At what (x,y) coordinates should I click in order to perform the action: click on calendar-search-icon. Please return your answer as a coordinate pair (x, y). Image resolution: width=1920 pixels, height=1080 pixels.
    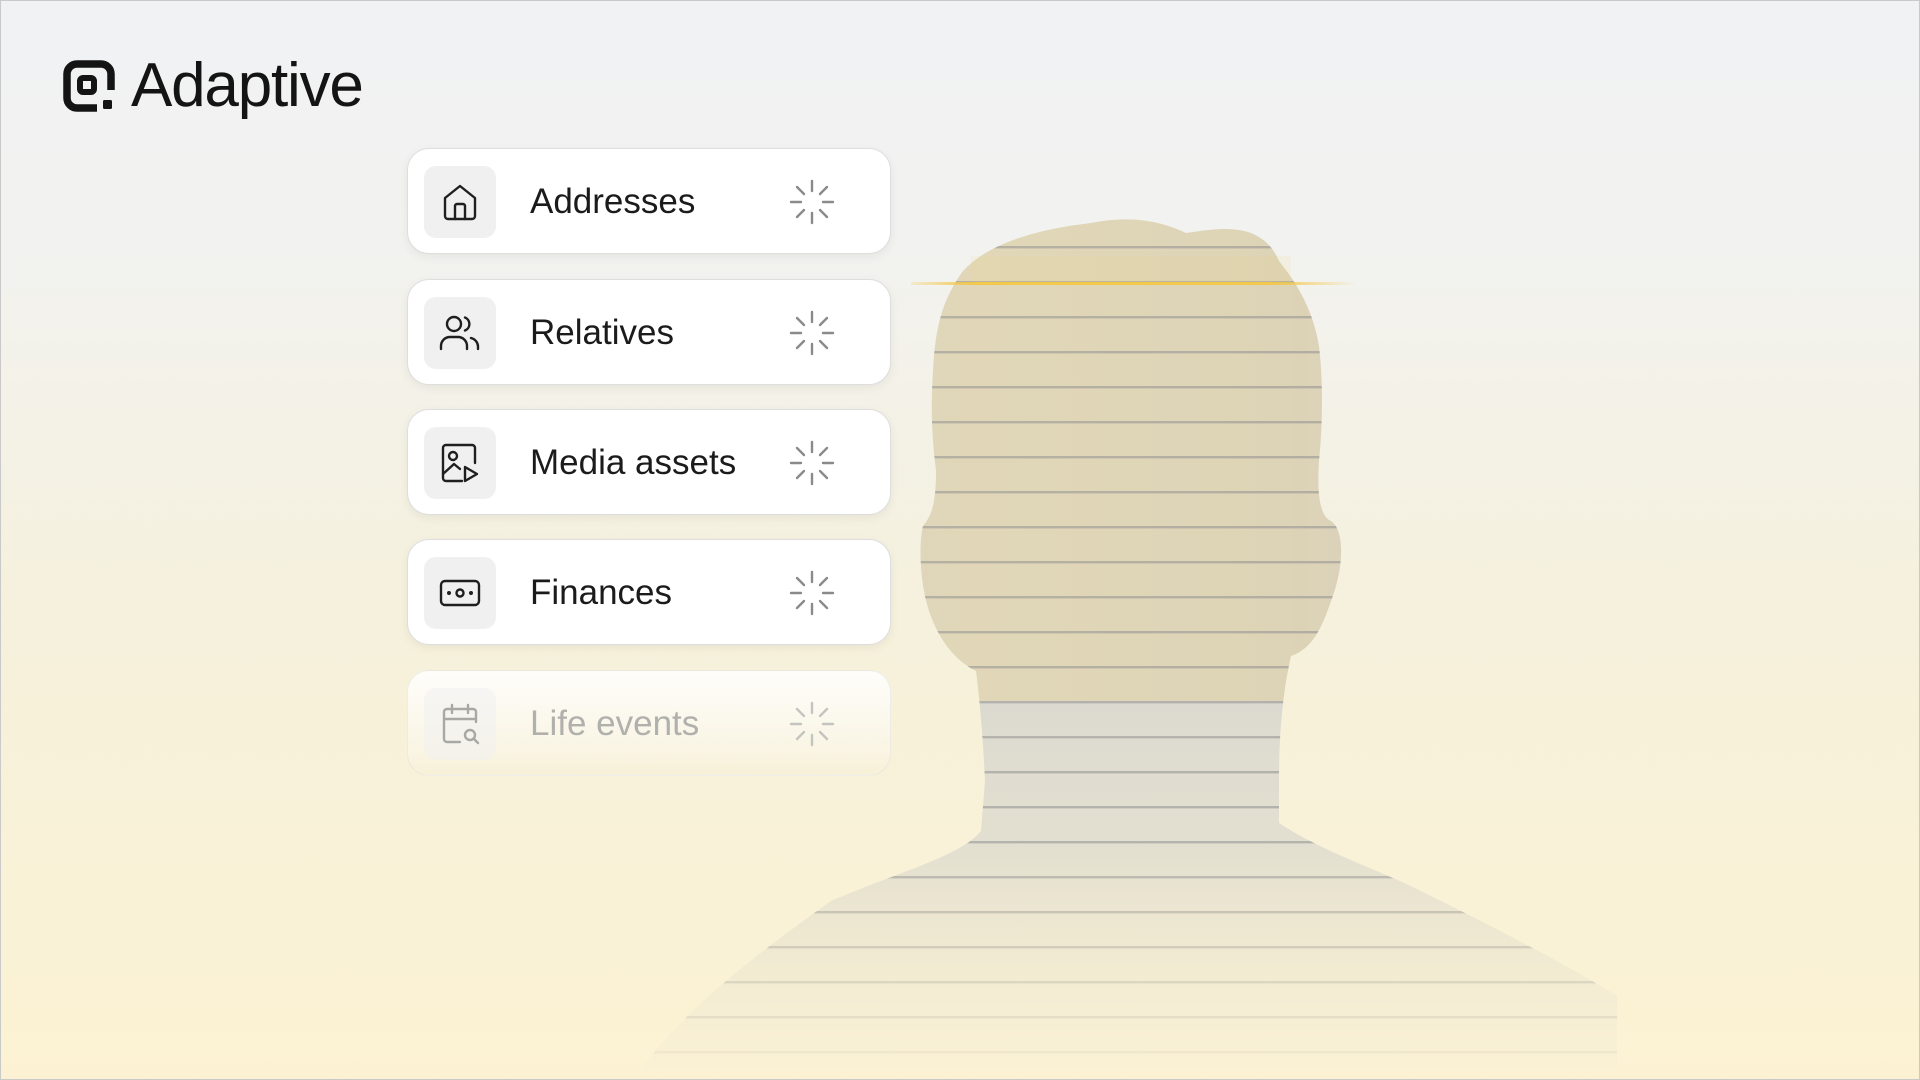
    Looking at the image, I should click on (461, 724).